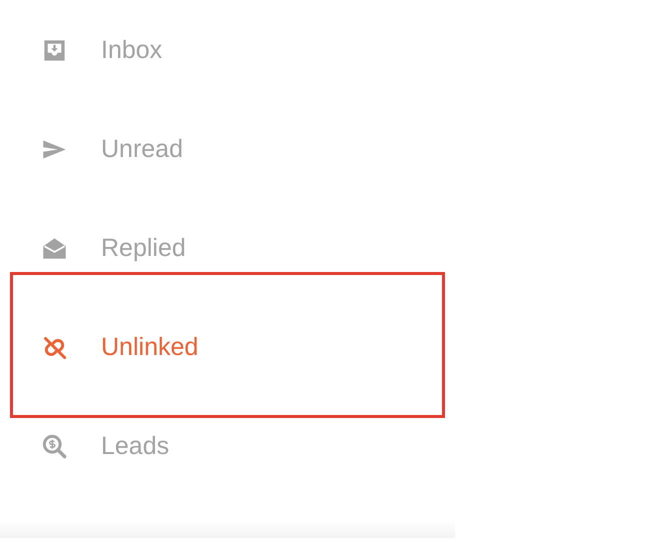 The width and height of the screenshot is (658, 544). I want to click on menu-item: Leads, so click(135, 446).